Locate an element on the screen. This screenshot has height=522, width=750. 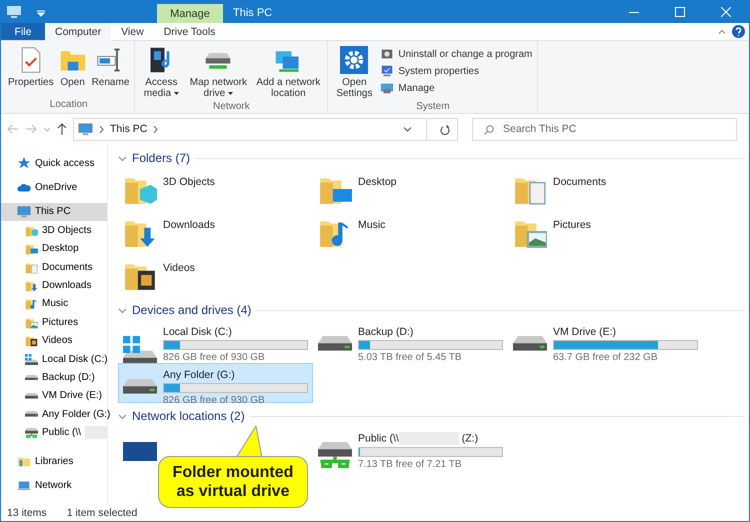
context-tab-label: Manage is located at coordinates (190, 13).